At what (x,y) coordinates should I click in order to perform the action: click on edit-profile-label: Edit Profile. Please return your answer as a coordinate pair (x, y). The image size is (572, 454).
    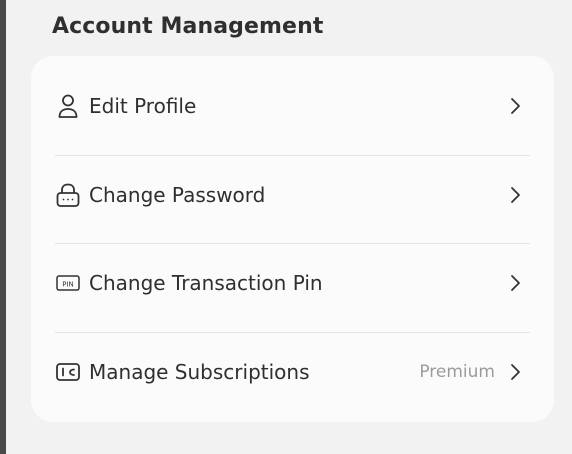
    Looking at the image, I should click on (143, 106).